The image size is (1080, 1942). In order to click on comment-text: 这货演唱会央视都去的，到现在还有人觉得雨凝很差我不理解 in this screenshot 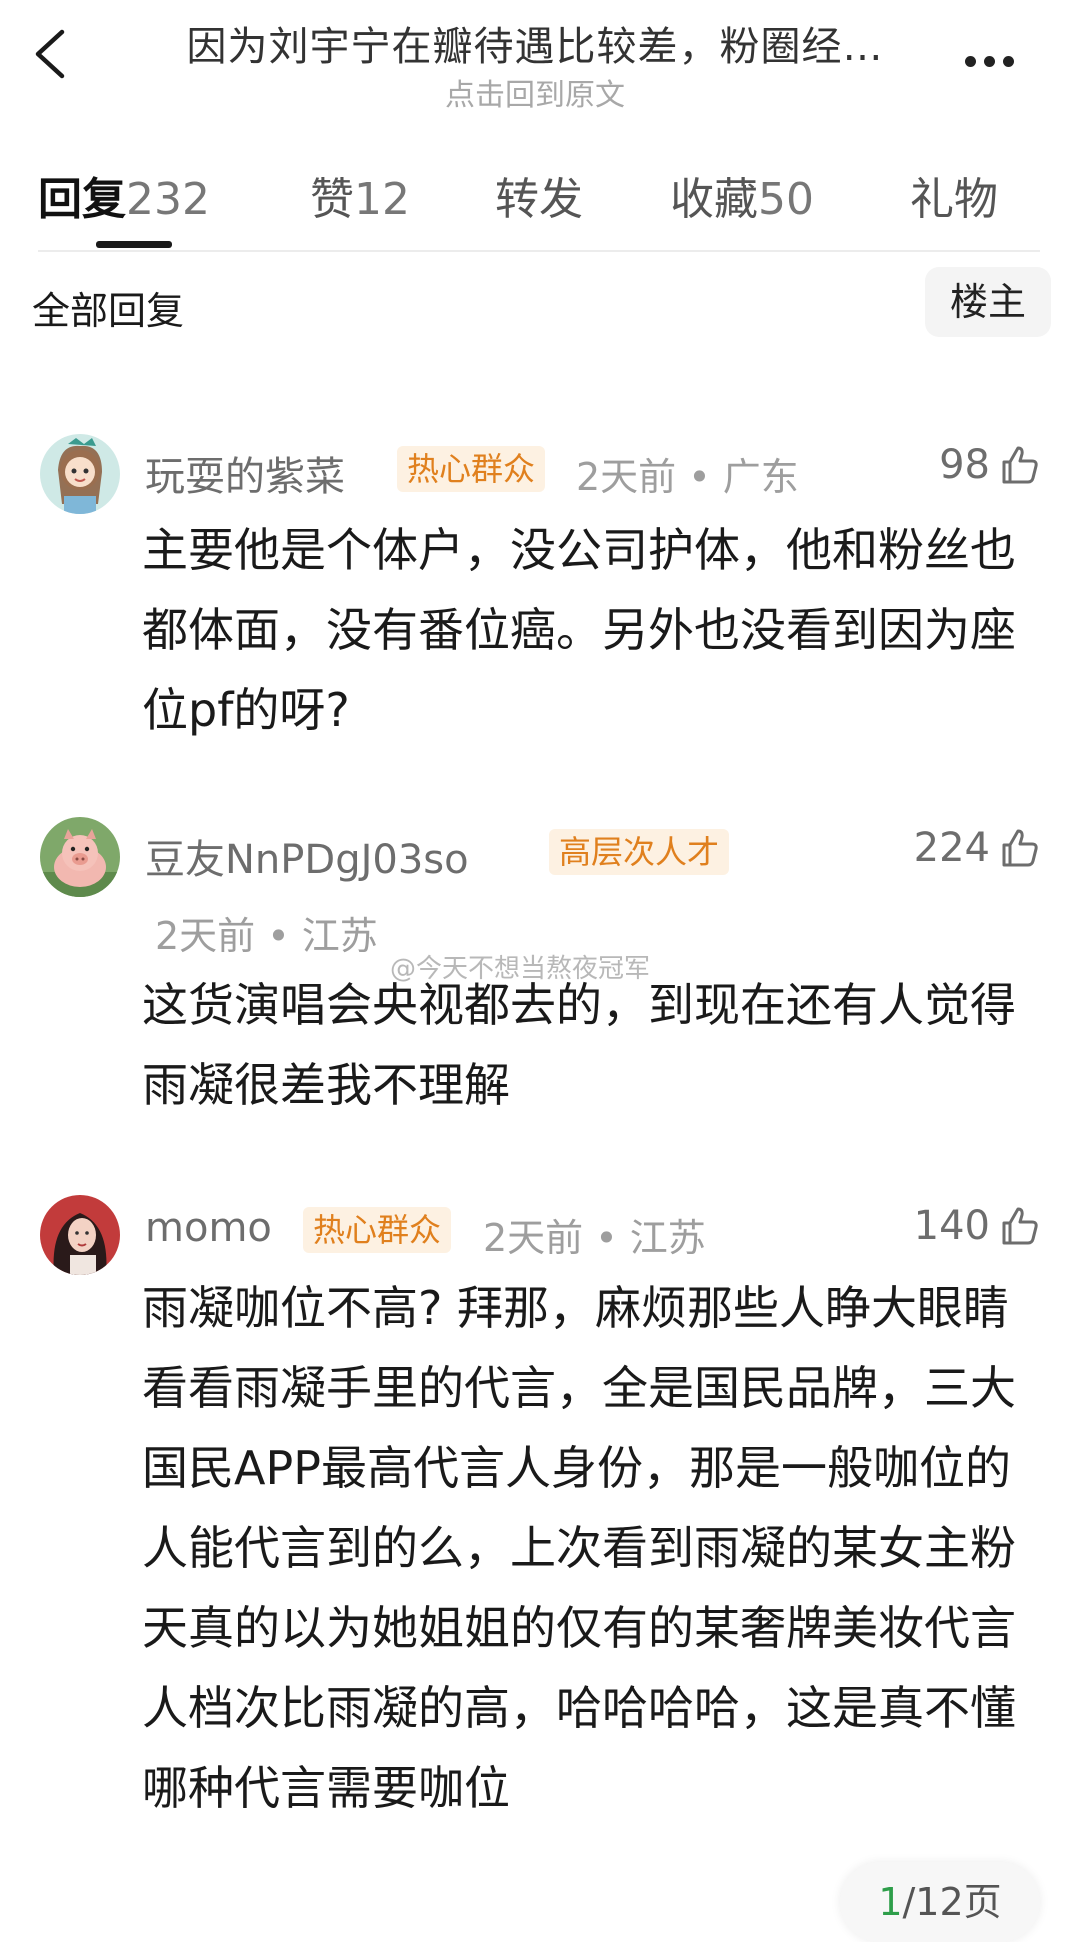, I will do `click(579, 1045)`.